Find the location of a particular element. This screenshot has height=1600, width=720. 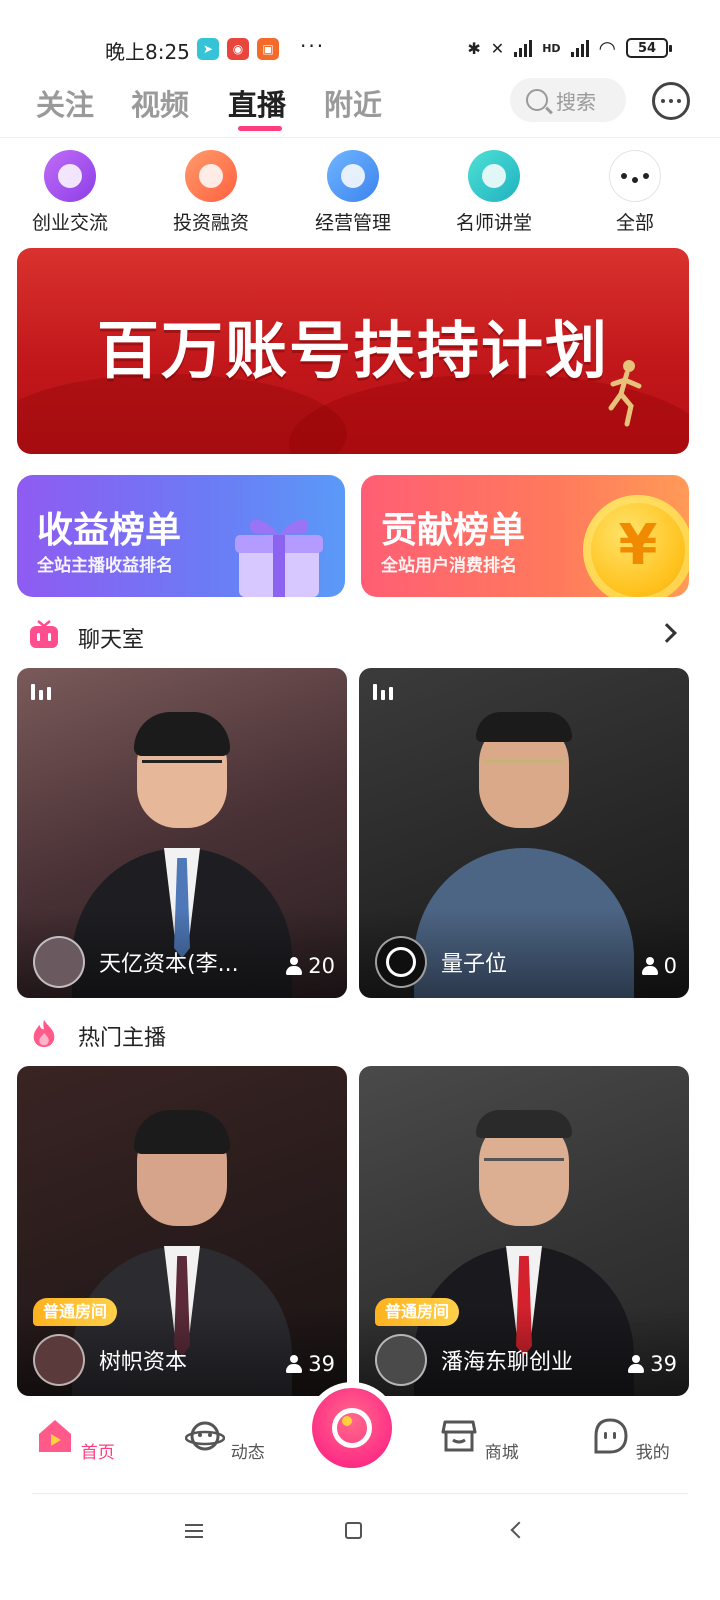

hd-label: HD is located at coordinates (551, 48).